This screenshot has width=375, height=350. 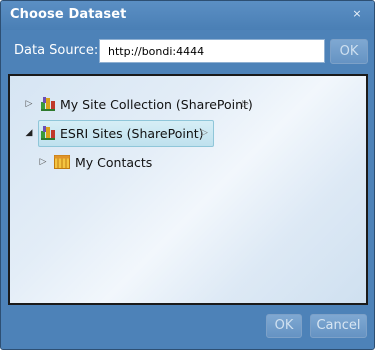 What do you see at coordinates (56, 50) in the screenshot?
I see `data-source-label: Data Source:` at bounding box center [56, 50].